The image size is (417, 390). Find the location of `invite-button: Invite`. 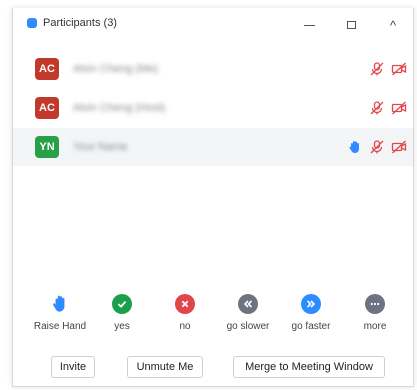

invite-button: Invite is located at coordinates (73, 367).